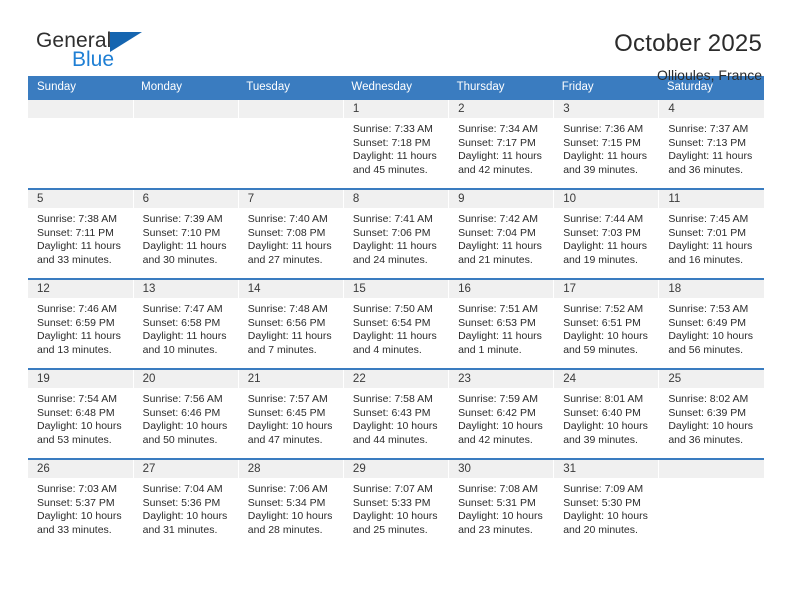  Describe the element at coordinates (711, 289) in the screenshot. I see `day-number: 18` at that location.